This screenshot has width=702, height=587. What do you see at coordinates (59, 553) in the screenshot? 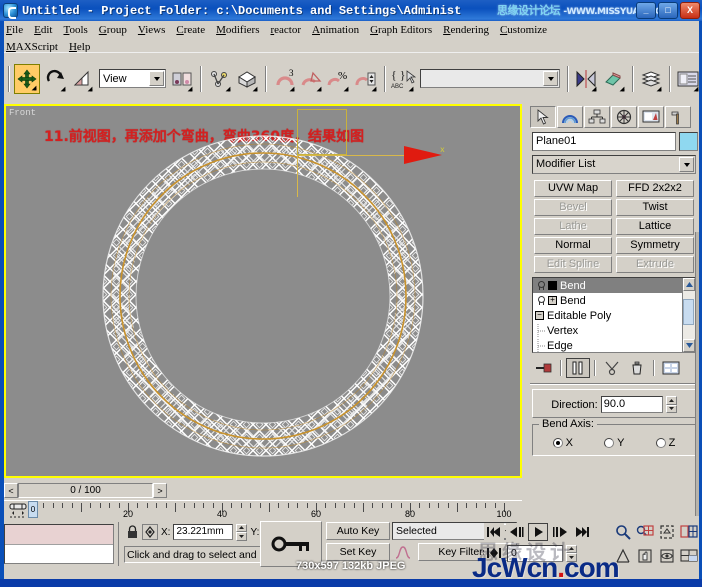
I see `mini-listener-input` at bounding box center [59, 553].